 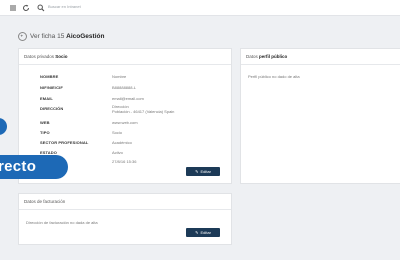 I want to click on refresh-icon, so click(x=26, y=8).